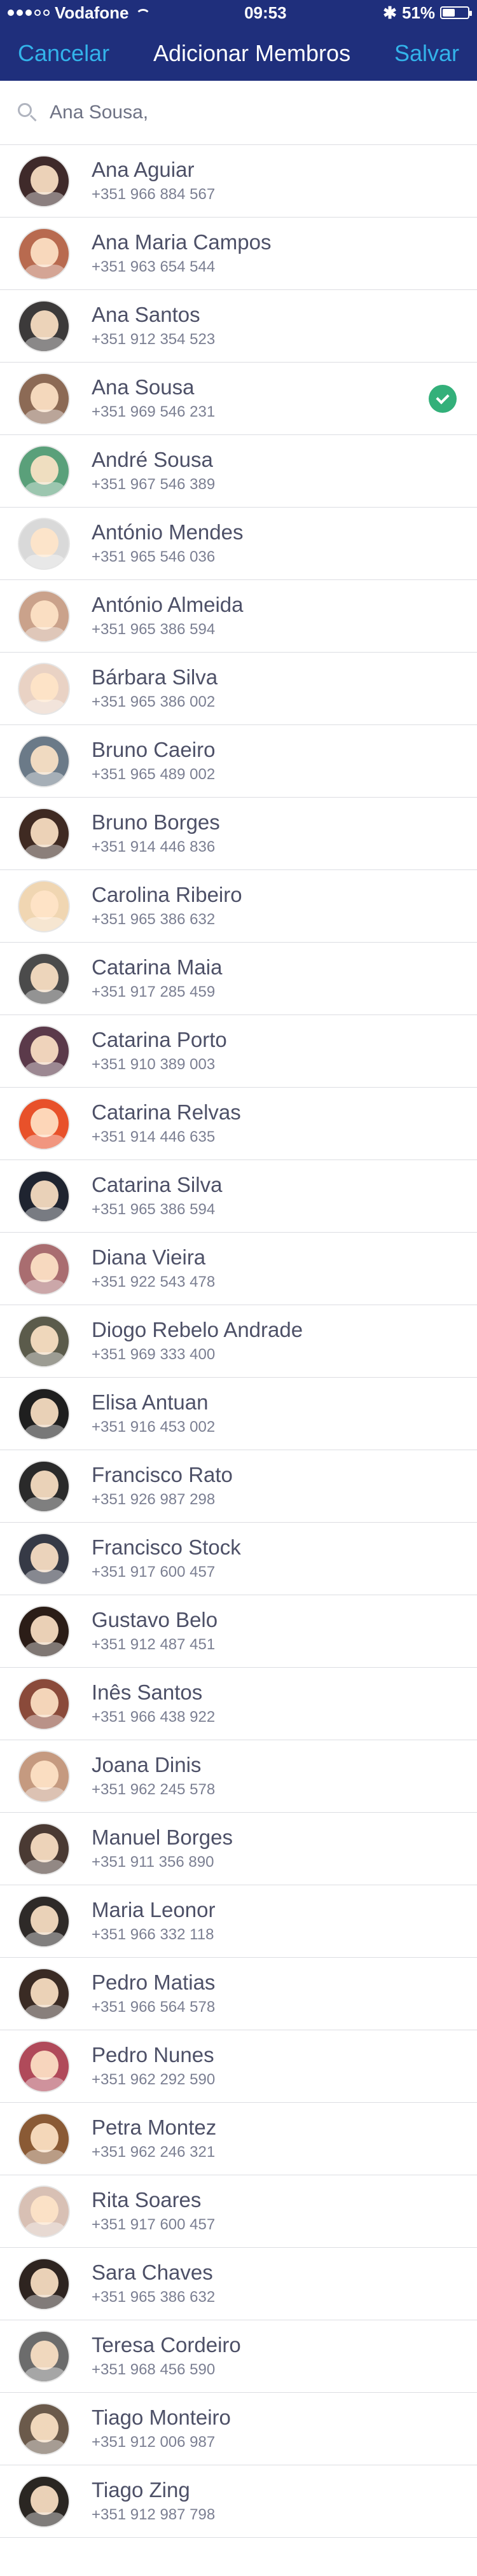  Describe the element at coordinates (147, 1692) in the screenshot. I see `contact-name: Inês Santos` at that location.